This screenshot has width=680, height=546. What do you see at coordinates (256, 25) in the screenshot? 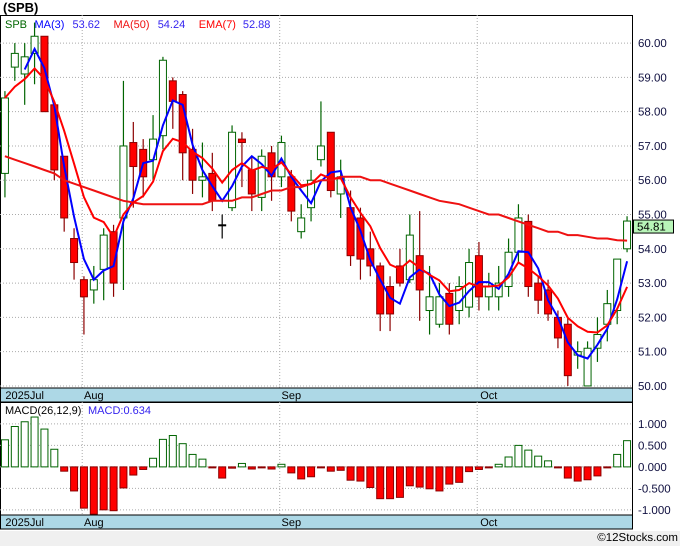
I see `legend-value: 52.88` at bounding box center [256, 25].